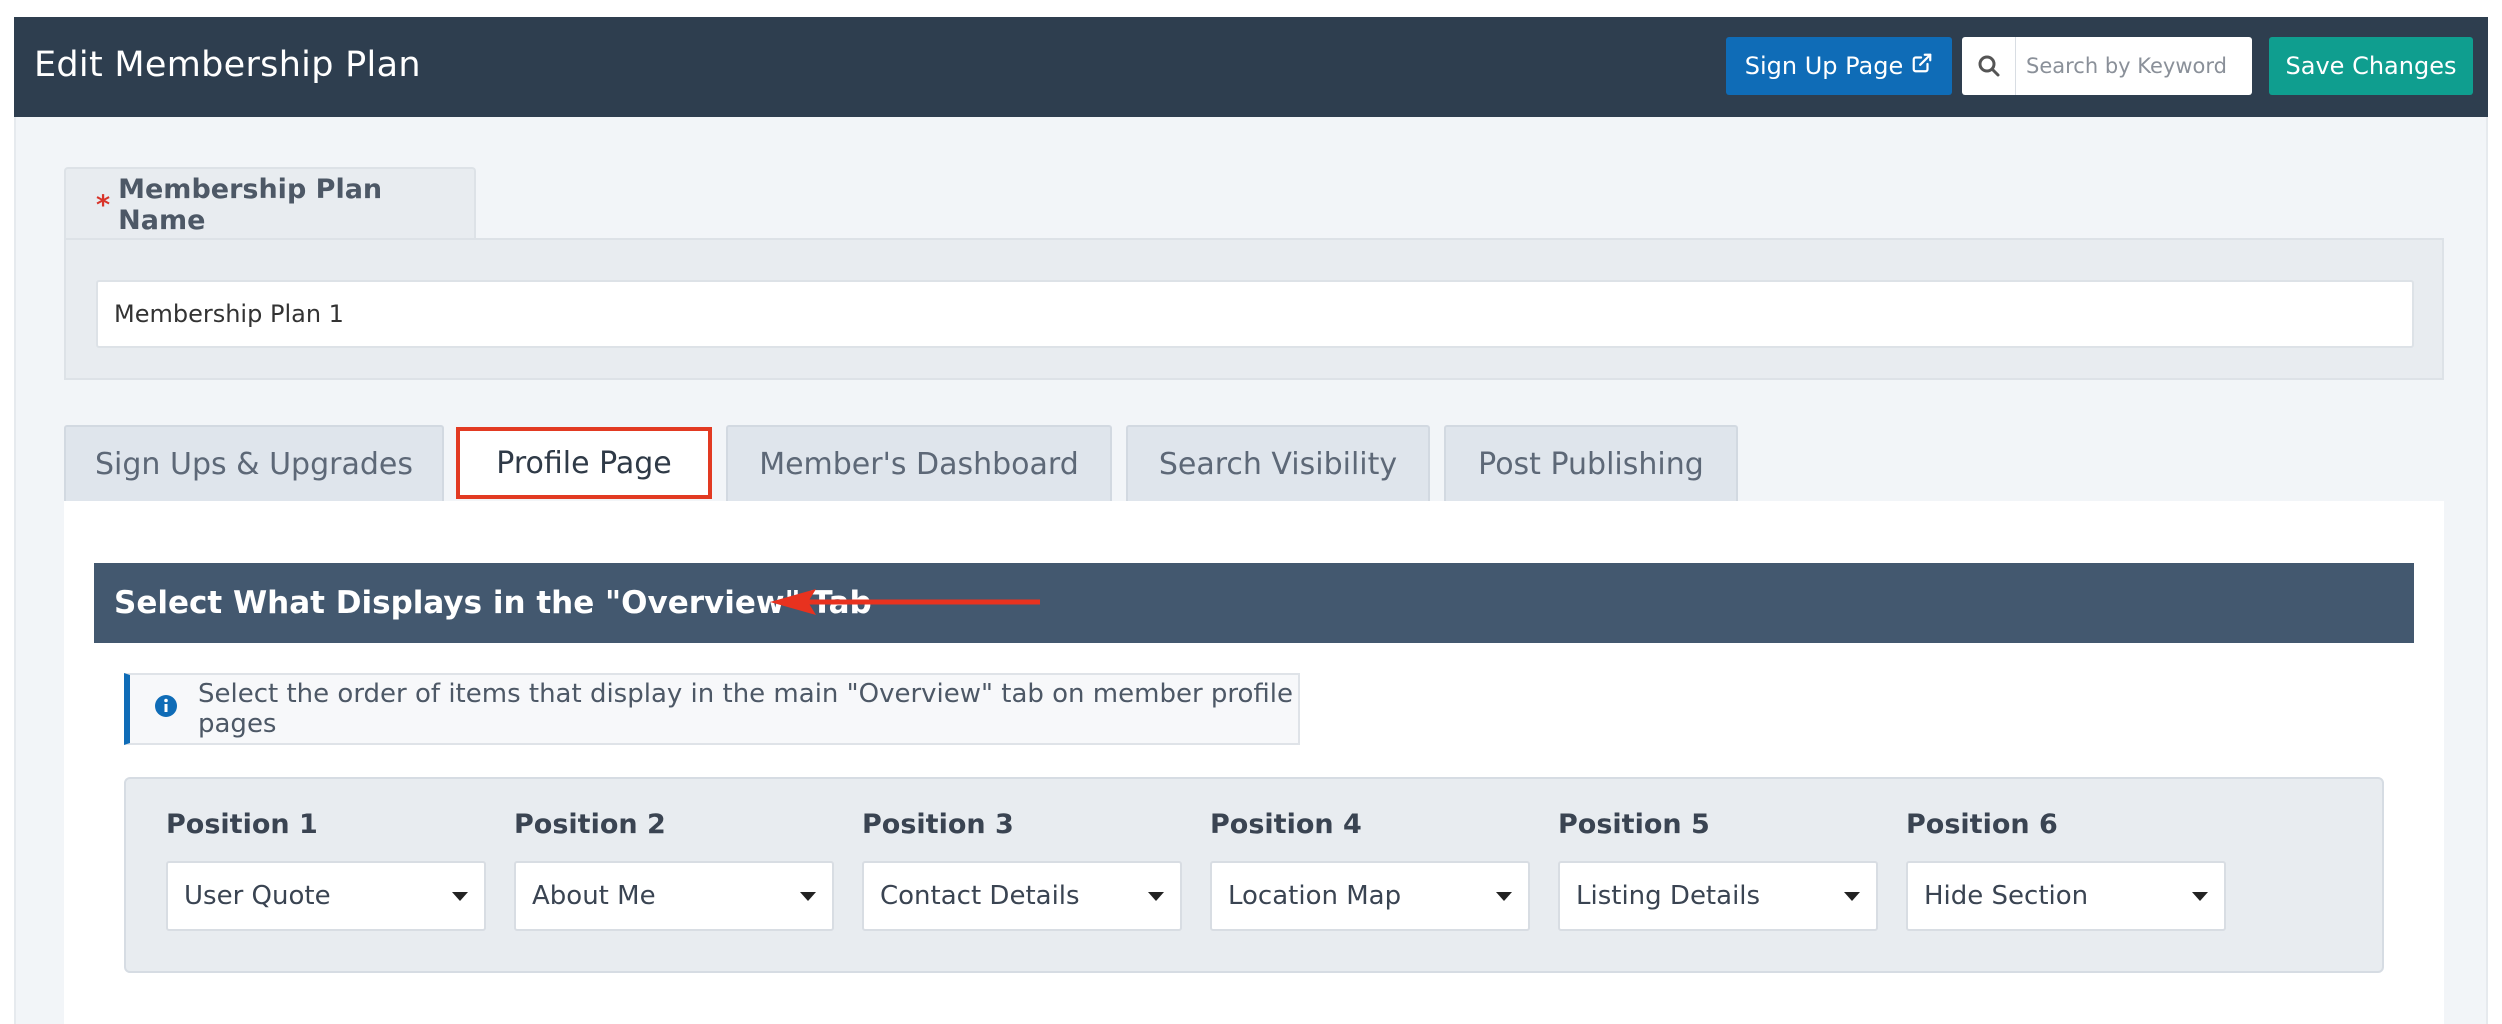 The image size is (2502, 1024). What do you see at coordinates (1634, 824) in the screenshot?
I see `position-5-label: Position 5` at bounding box center [1634, 824].